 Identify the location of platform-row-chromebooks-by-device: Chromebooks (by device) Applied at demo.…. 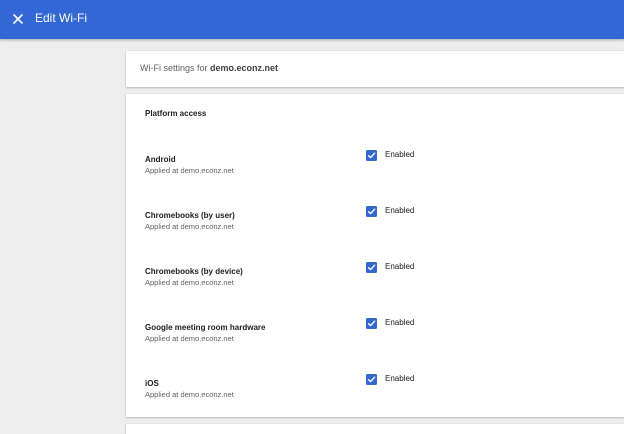
(375, 284).